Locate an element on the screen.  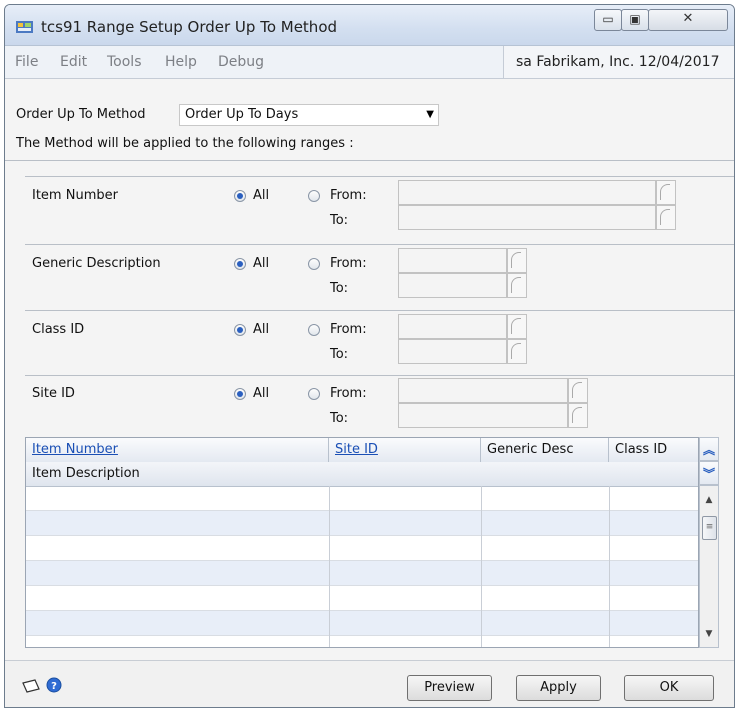
note-icon is located at coordinates (31, 686).